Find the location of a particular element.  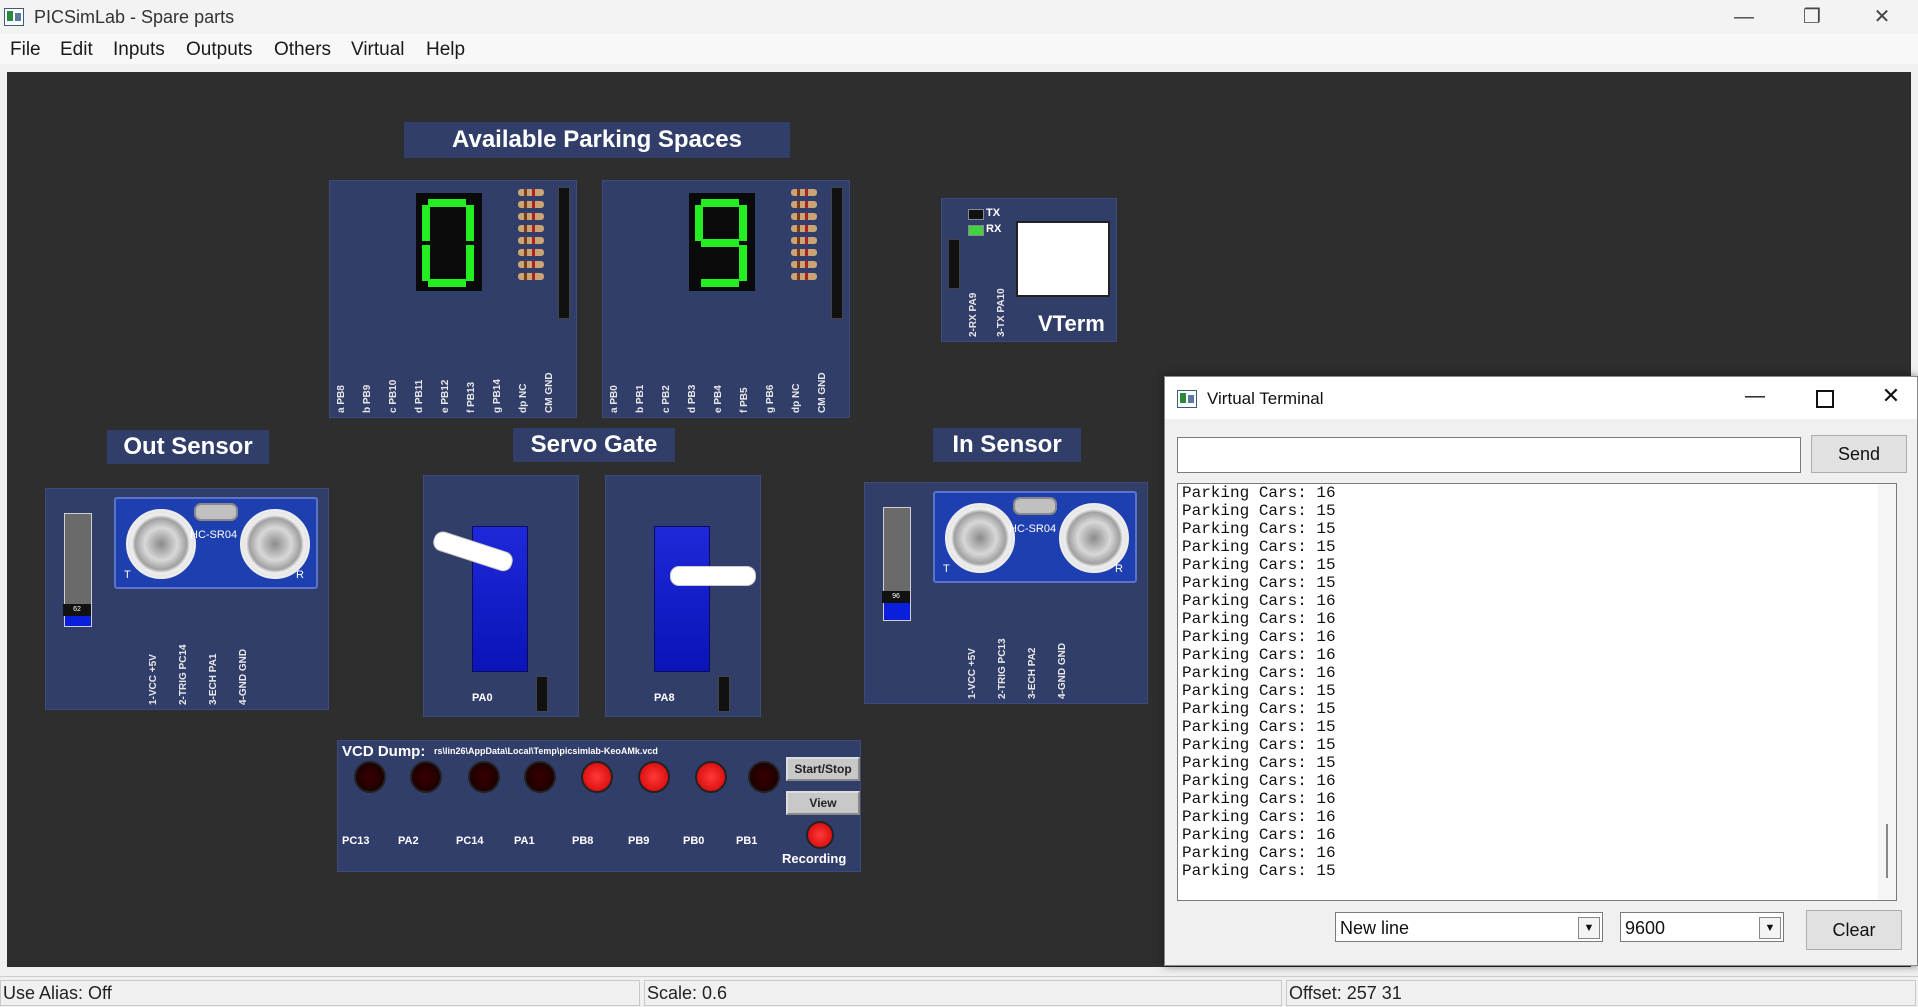

servo-body is located at coordinates (682, 599).